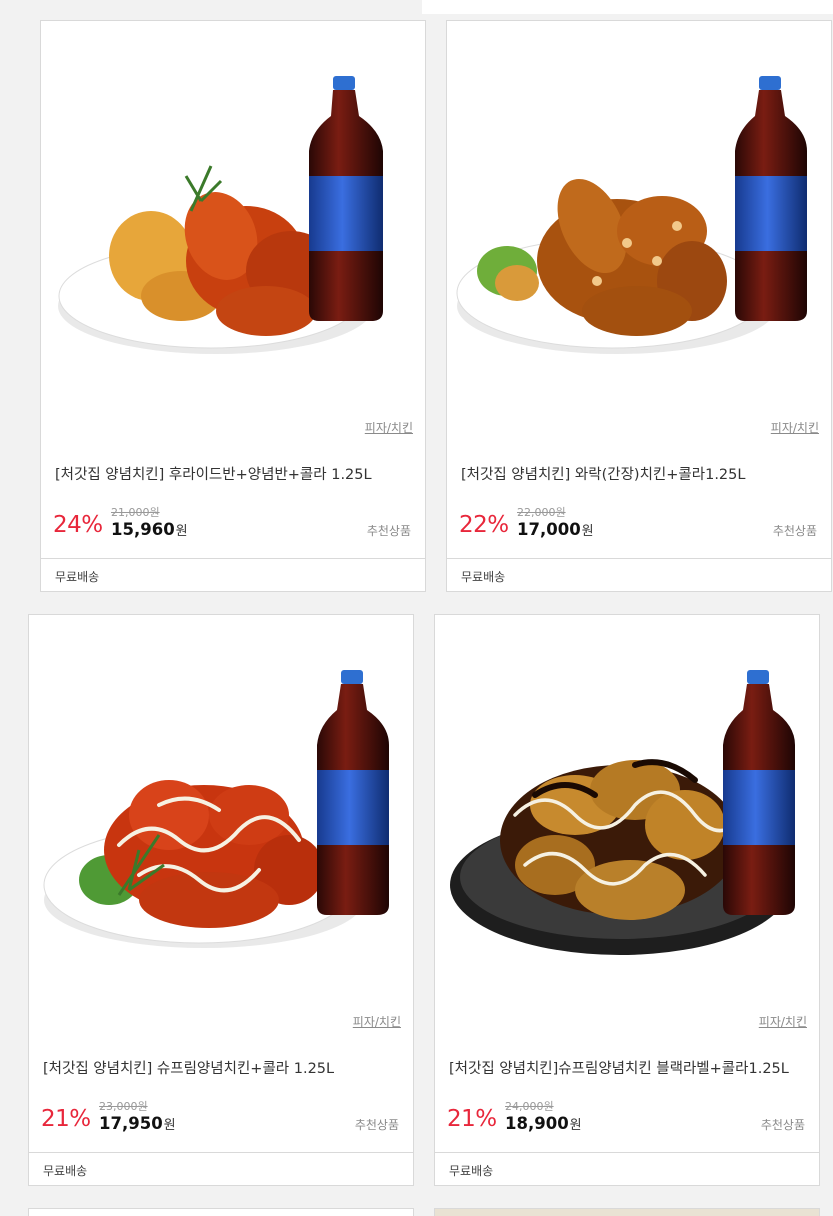  Describe the element at coordinates (123, 1106) in the screenshot. I see `original-price: 23,000원` at that location.